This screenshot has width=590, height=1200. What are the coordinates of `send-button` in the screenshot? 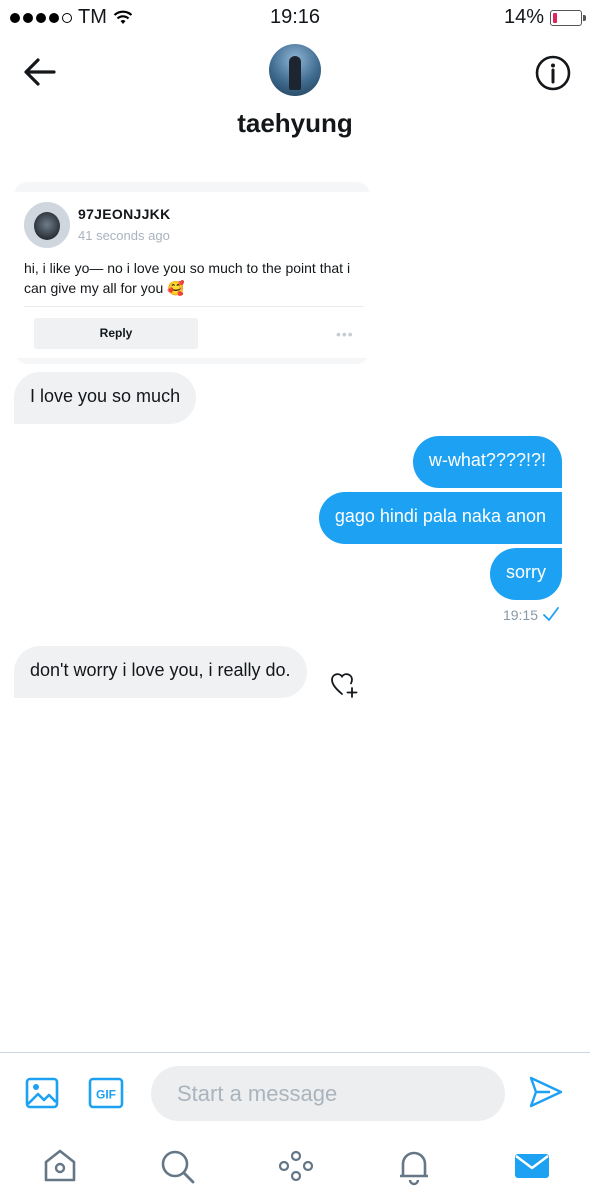 It's located at (546, 1092).